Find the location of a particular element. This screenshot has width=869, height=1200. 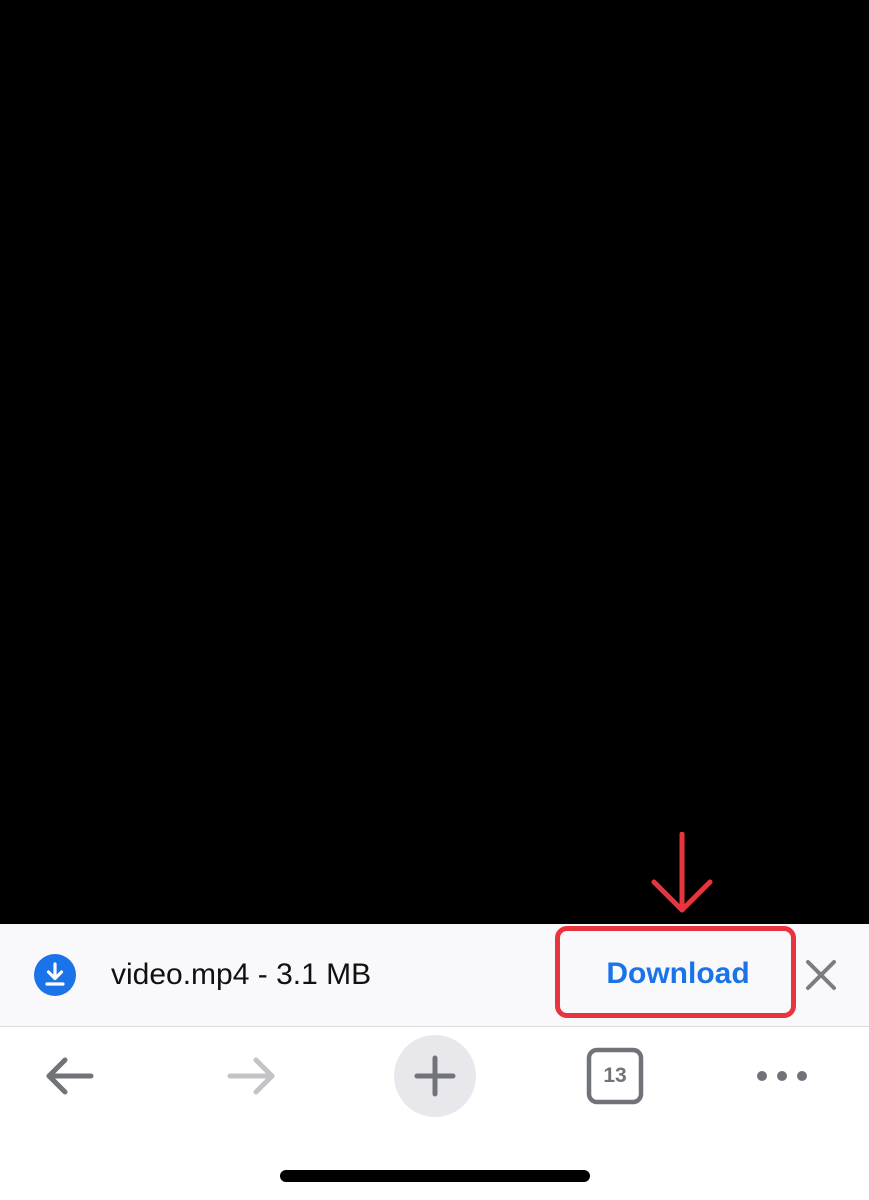

plus-icon is located at coordinates (435, 1076).